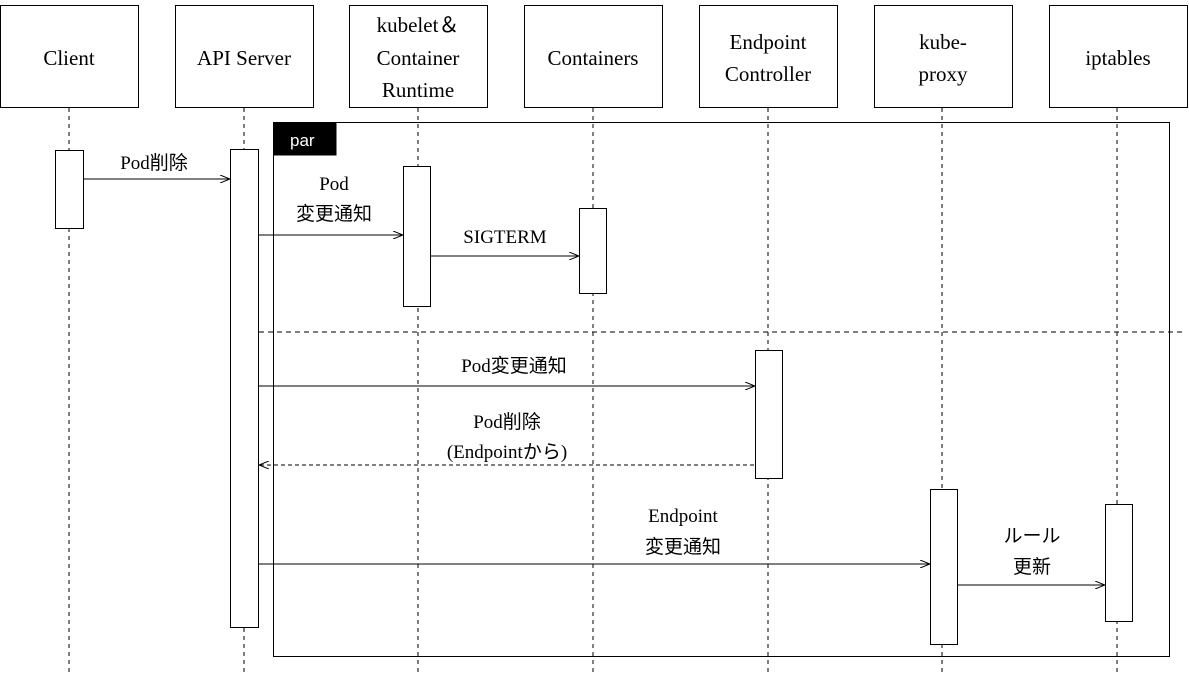 The image size is (1189, 675). Describe the element at coordinates (943, 42) in the screenshot. I see `participant-label-line: kube-` at that location.